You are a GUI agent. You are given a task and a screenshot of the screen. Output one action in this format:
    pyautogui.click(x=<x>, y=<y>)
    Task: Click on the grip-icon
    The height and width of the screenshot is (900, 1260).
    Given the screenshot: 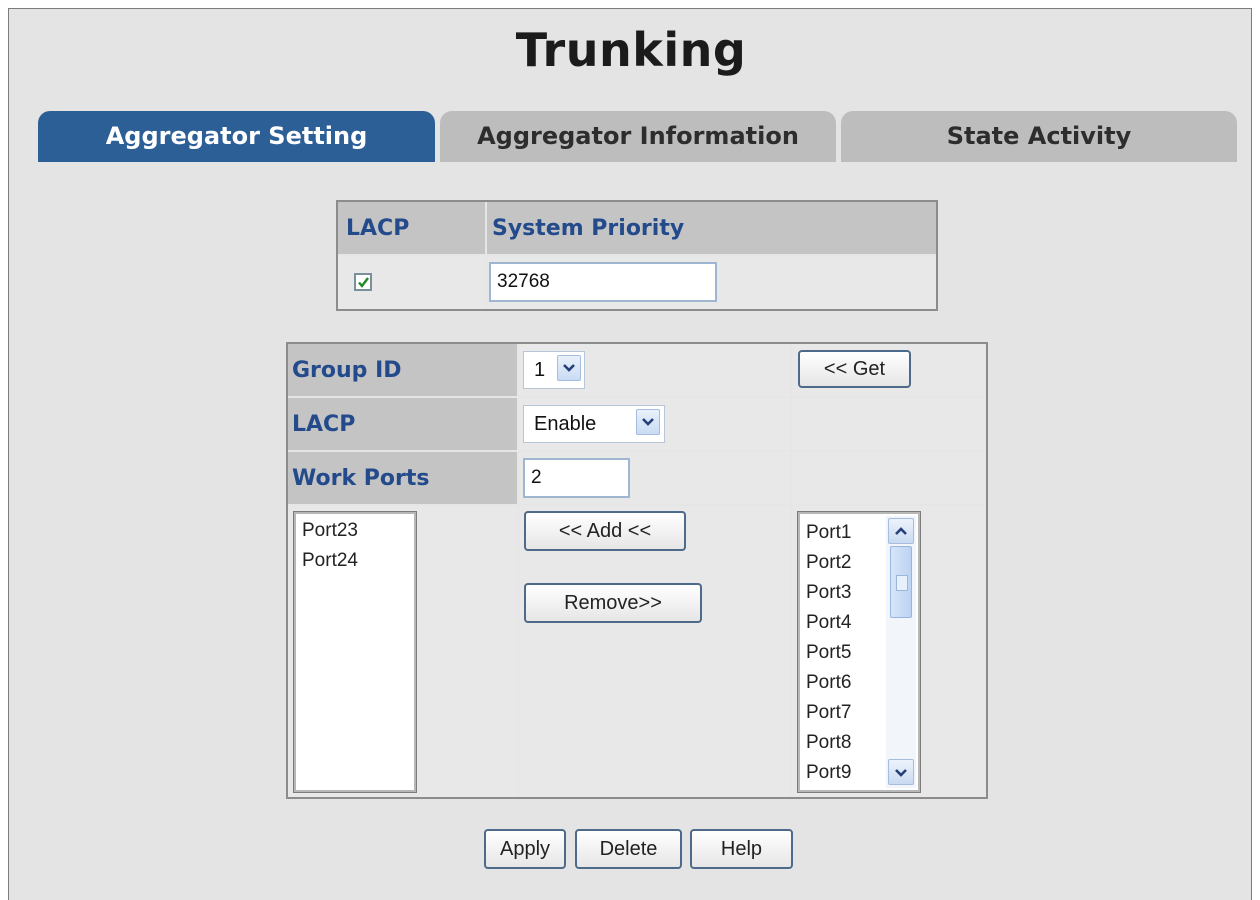 What is the action you would take?
    pyautogui.click(x=902, y=583)
    